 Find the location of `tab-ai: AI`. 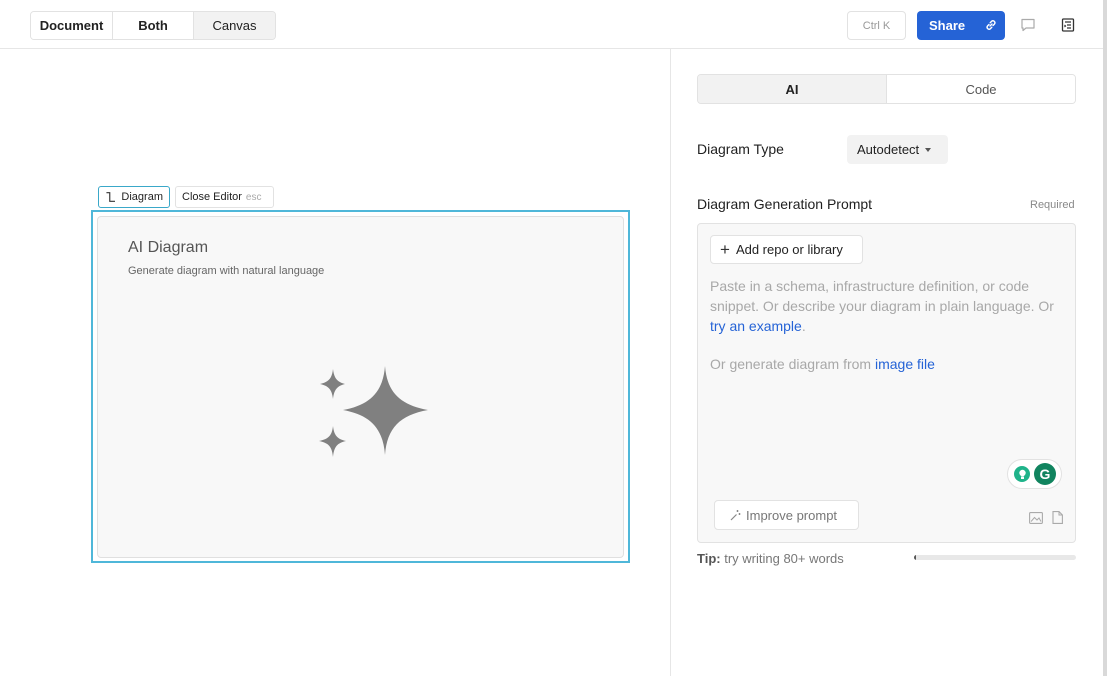

tab-ai: AI is located at coordinates (792, 89).